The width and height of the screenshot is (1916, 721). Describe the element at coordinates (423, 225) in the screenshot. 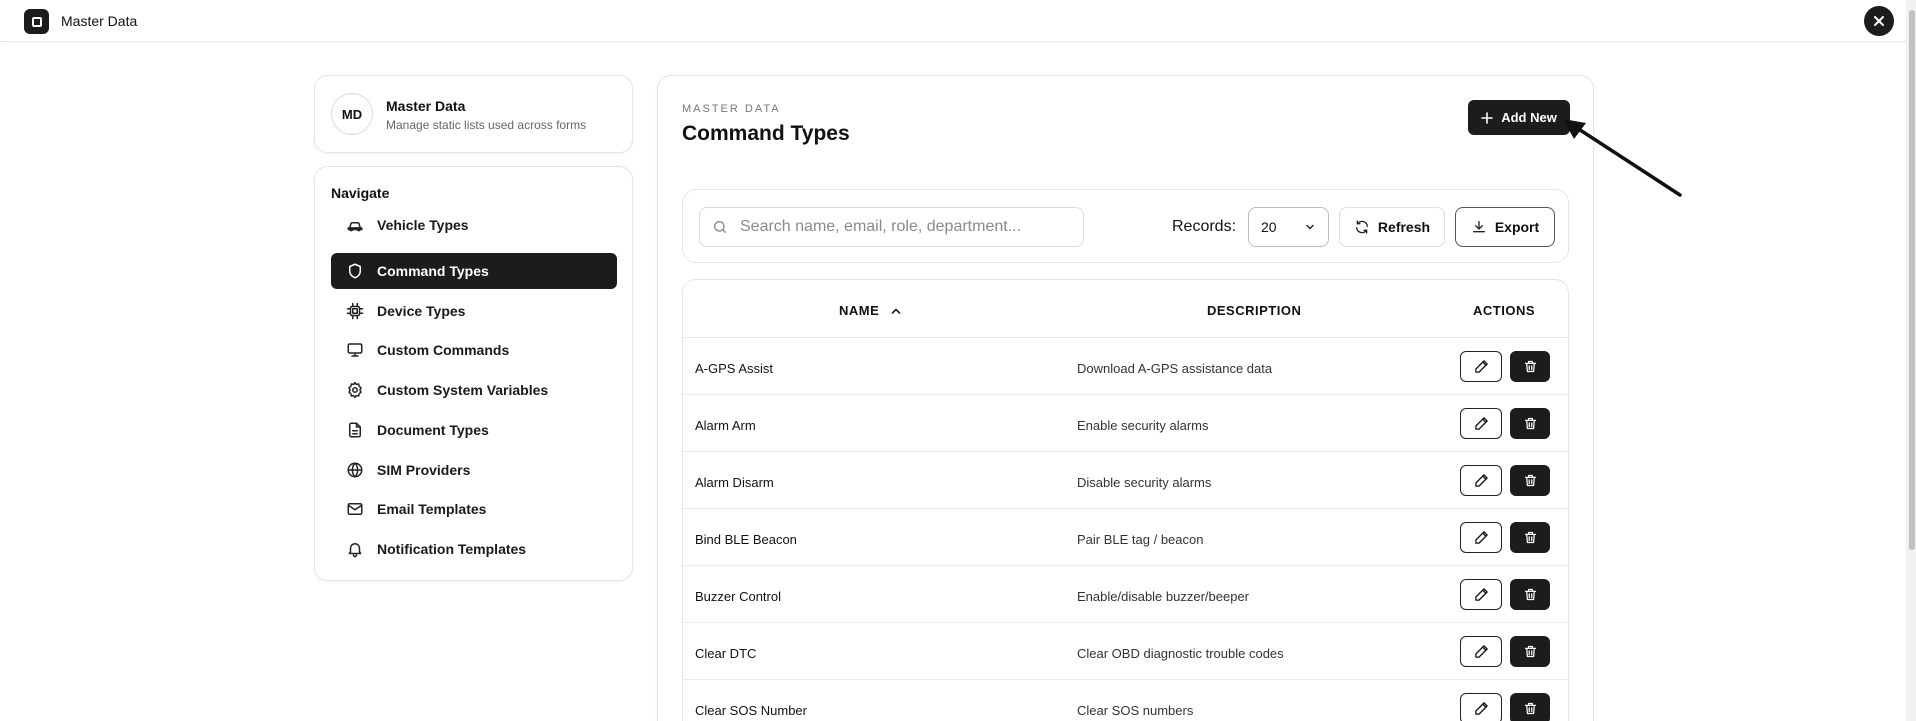

I see `sidebar-item-label: Vehicle Types` at that location.